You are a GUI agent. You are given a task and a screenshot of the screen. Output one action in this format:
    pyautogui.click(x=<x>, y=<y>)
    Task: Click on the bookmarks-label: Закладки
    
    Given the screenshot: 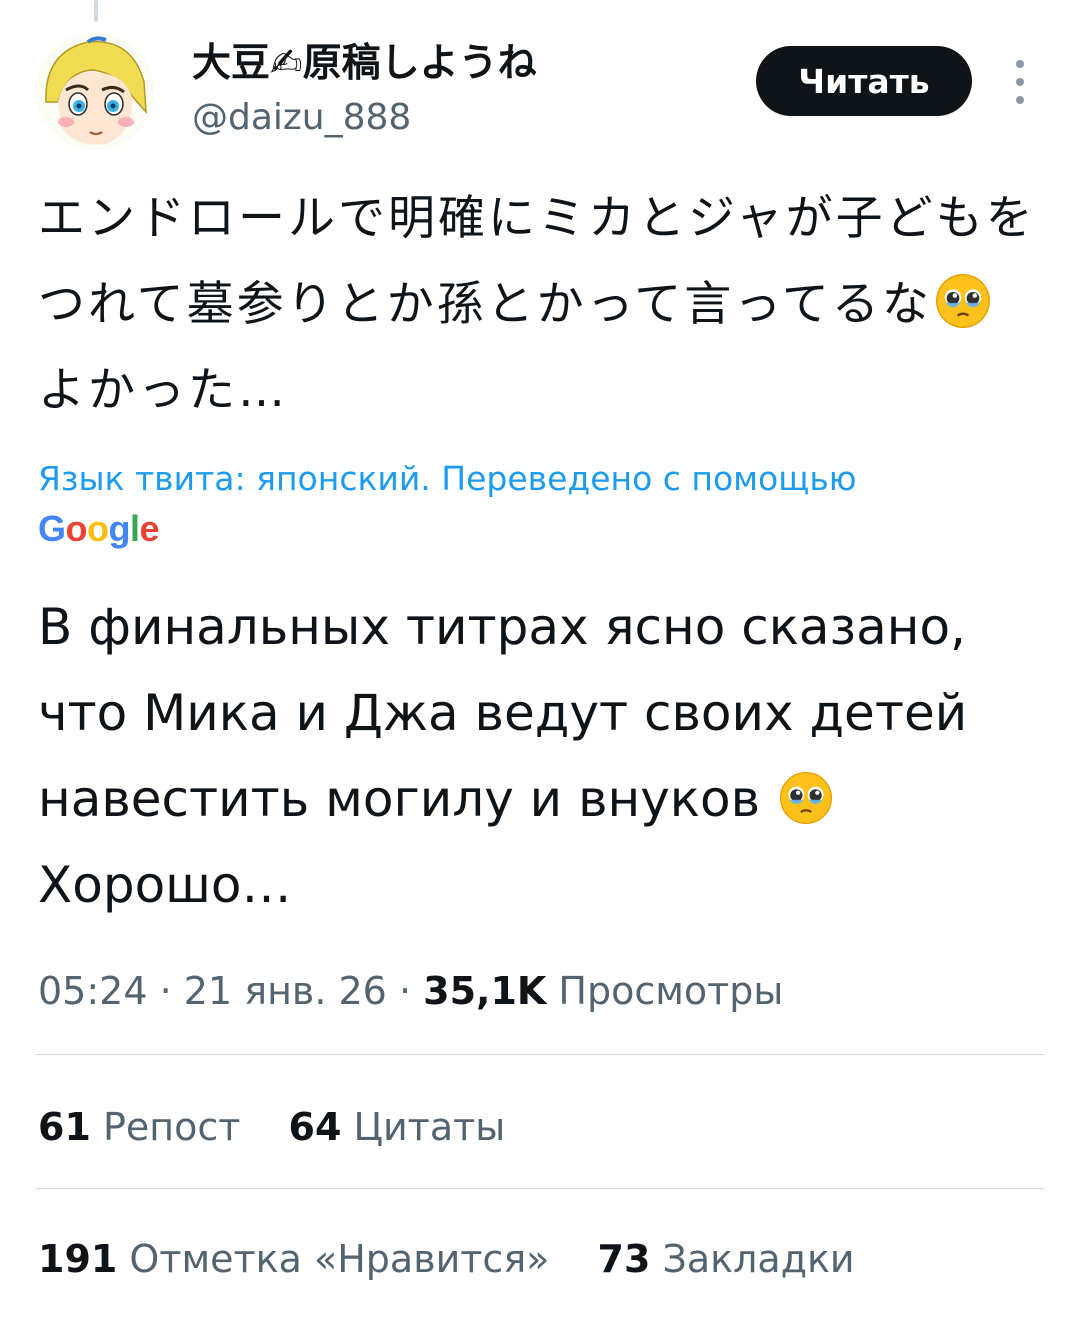 What is the action you would take?
    pyautogui.click(x=758, y=1259)
    